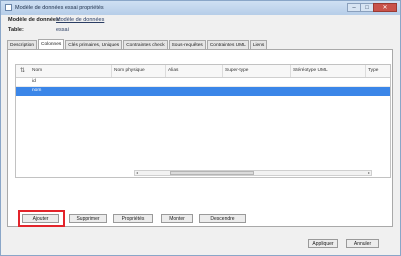 This screenshot has height=256, width=401. I want to click on col-header-uml-stereotype: Stéréotype UML, so click(328, 71).